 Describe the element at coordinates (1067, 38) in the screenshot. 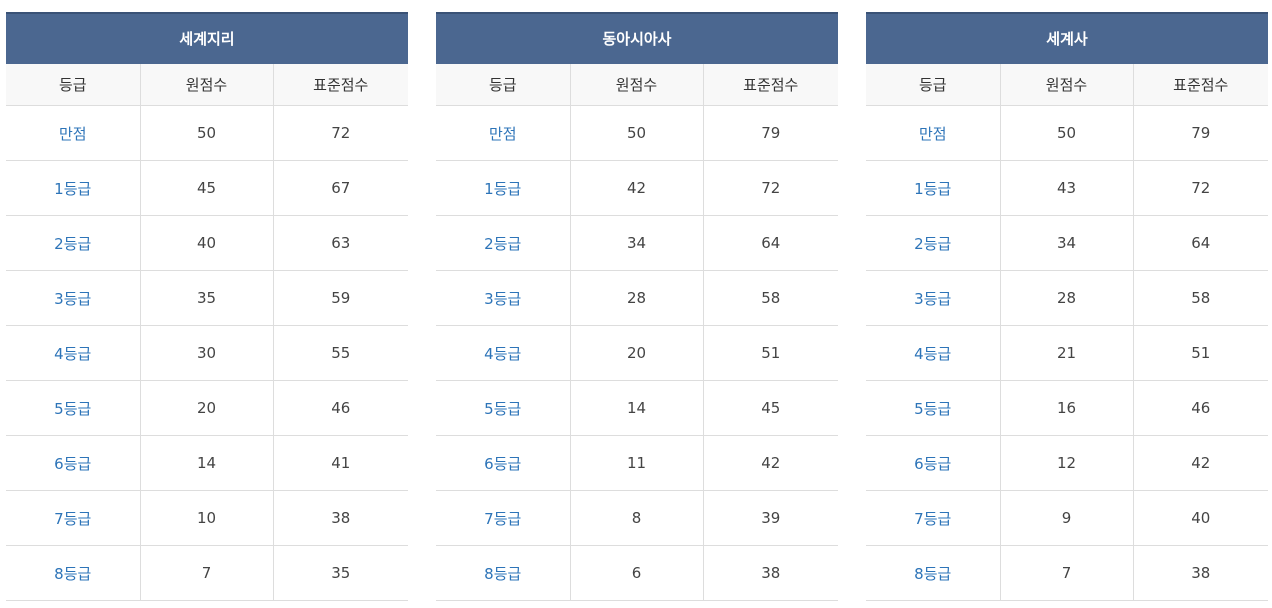

I see `panel-title: 세계사` at that location.